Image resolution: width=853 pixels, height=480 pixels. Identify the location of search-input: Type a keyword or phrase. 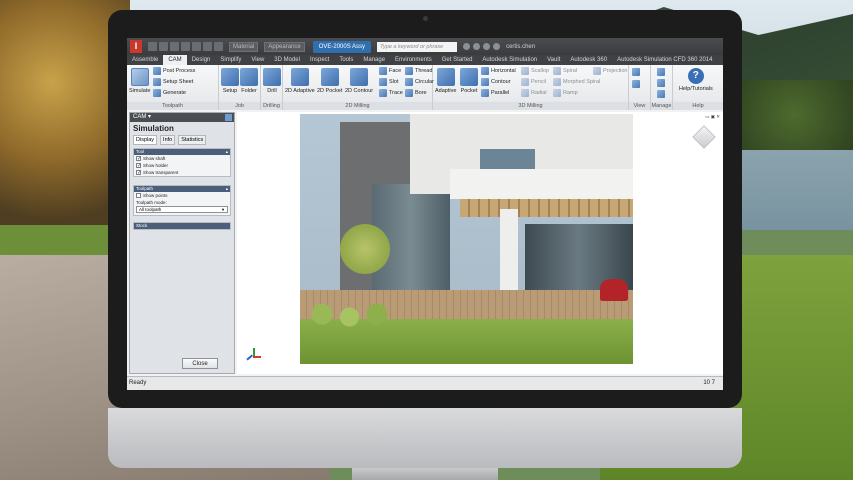
(417, 46).